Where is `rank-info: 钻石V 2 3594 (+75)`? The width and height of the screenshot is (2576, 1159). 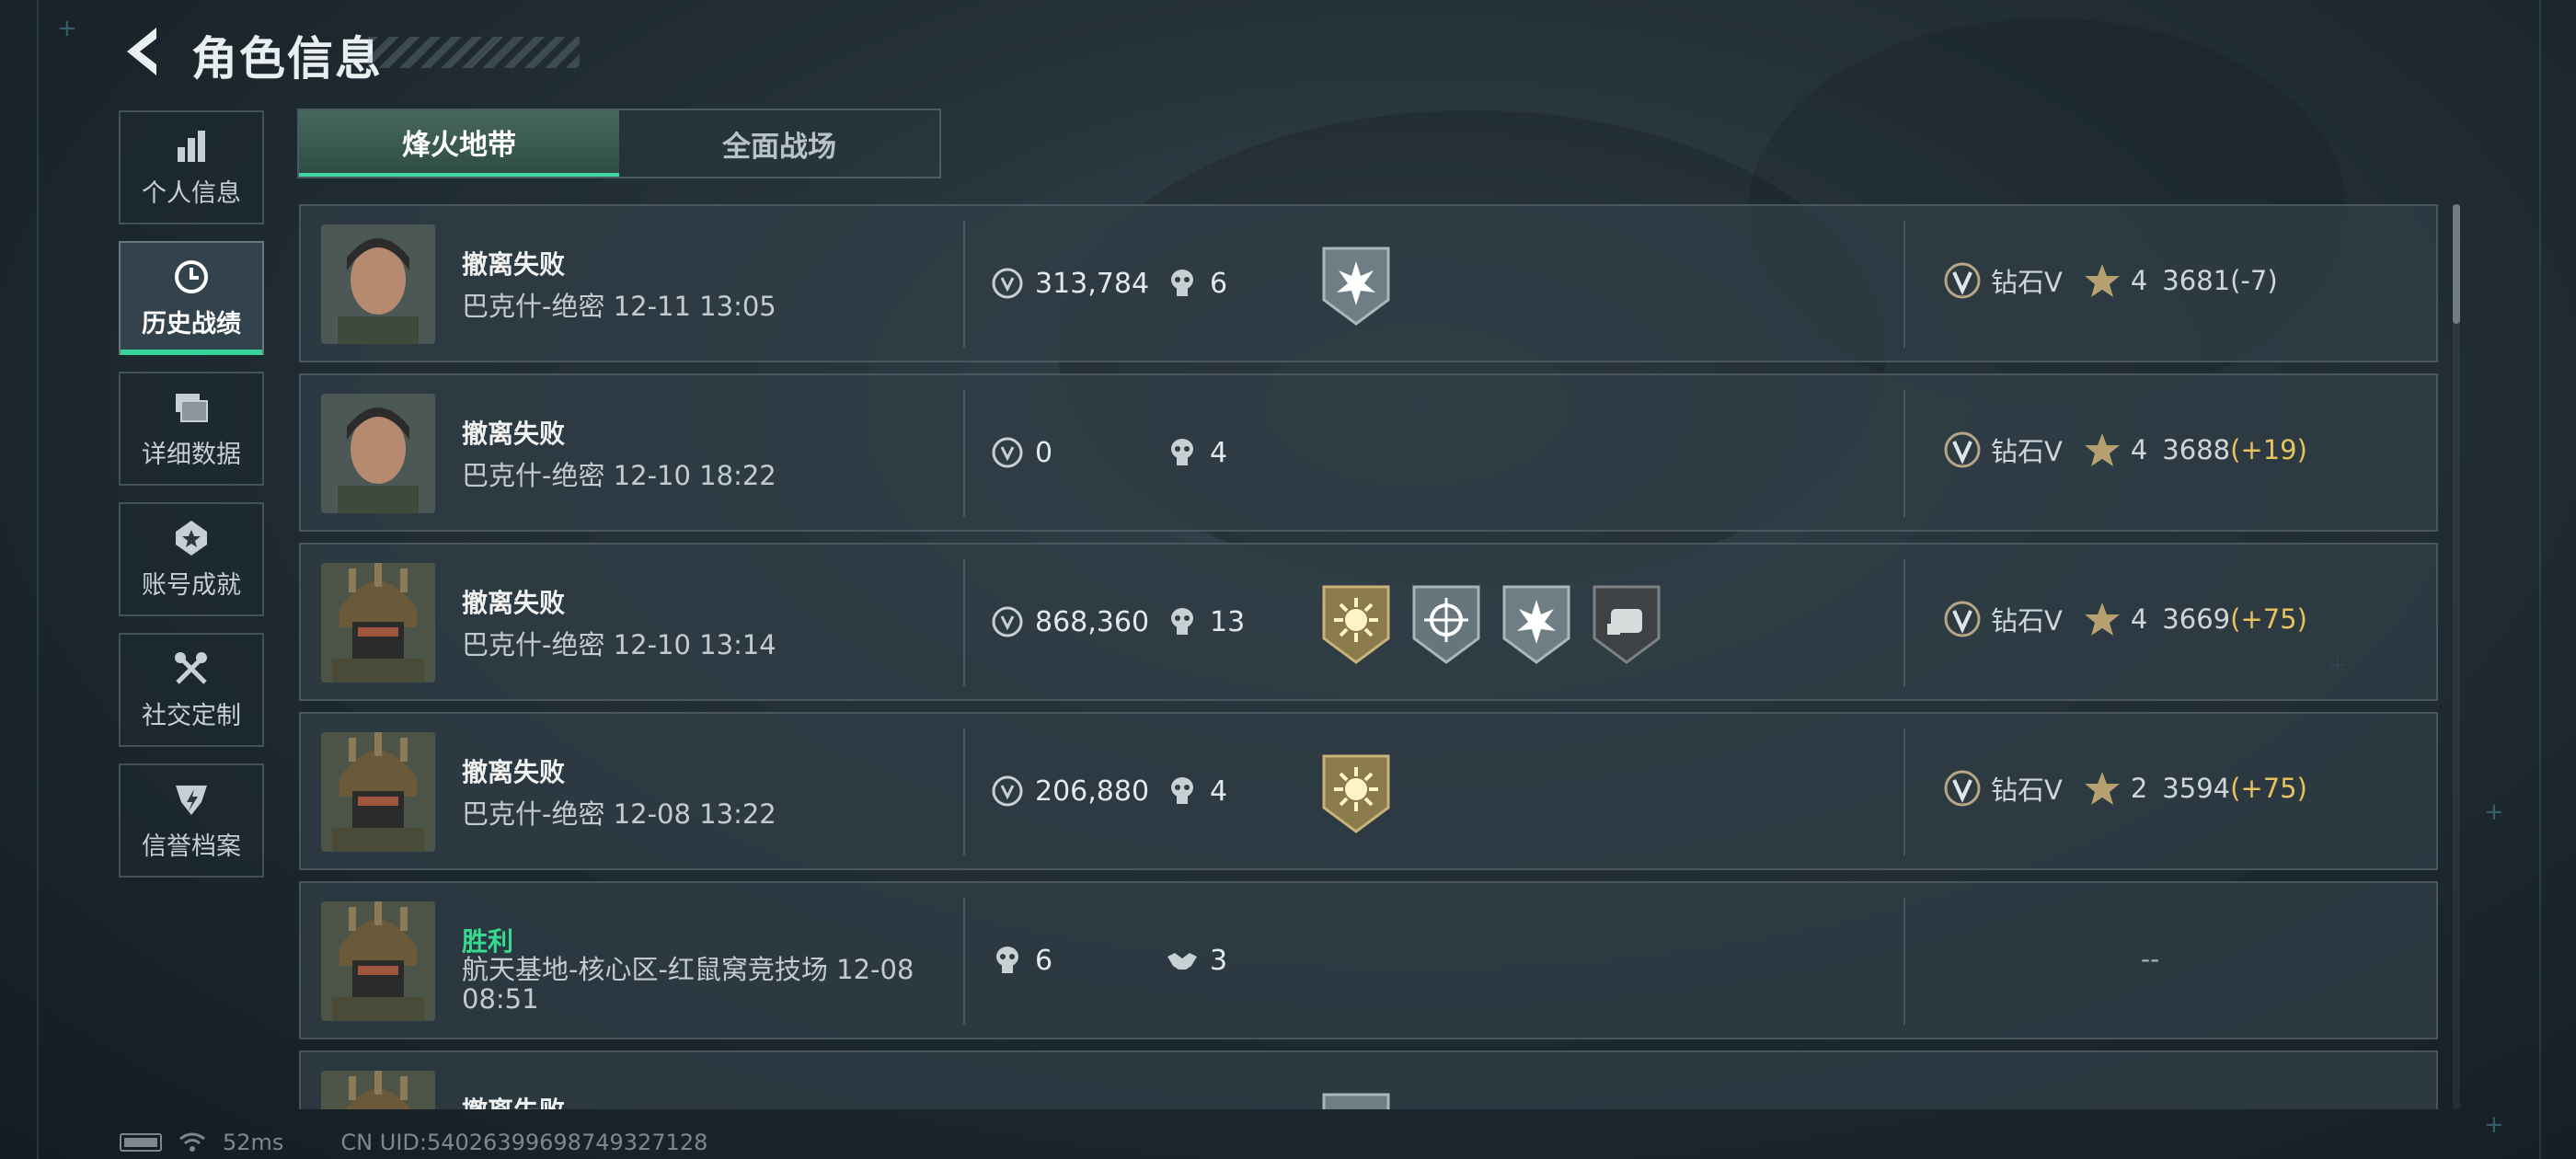 rank-info: 钻石V 2 3594 (+75) is located at coordinates (2125, 788).